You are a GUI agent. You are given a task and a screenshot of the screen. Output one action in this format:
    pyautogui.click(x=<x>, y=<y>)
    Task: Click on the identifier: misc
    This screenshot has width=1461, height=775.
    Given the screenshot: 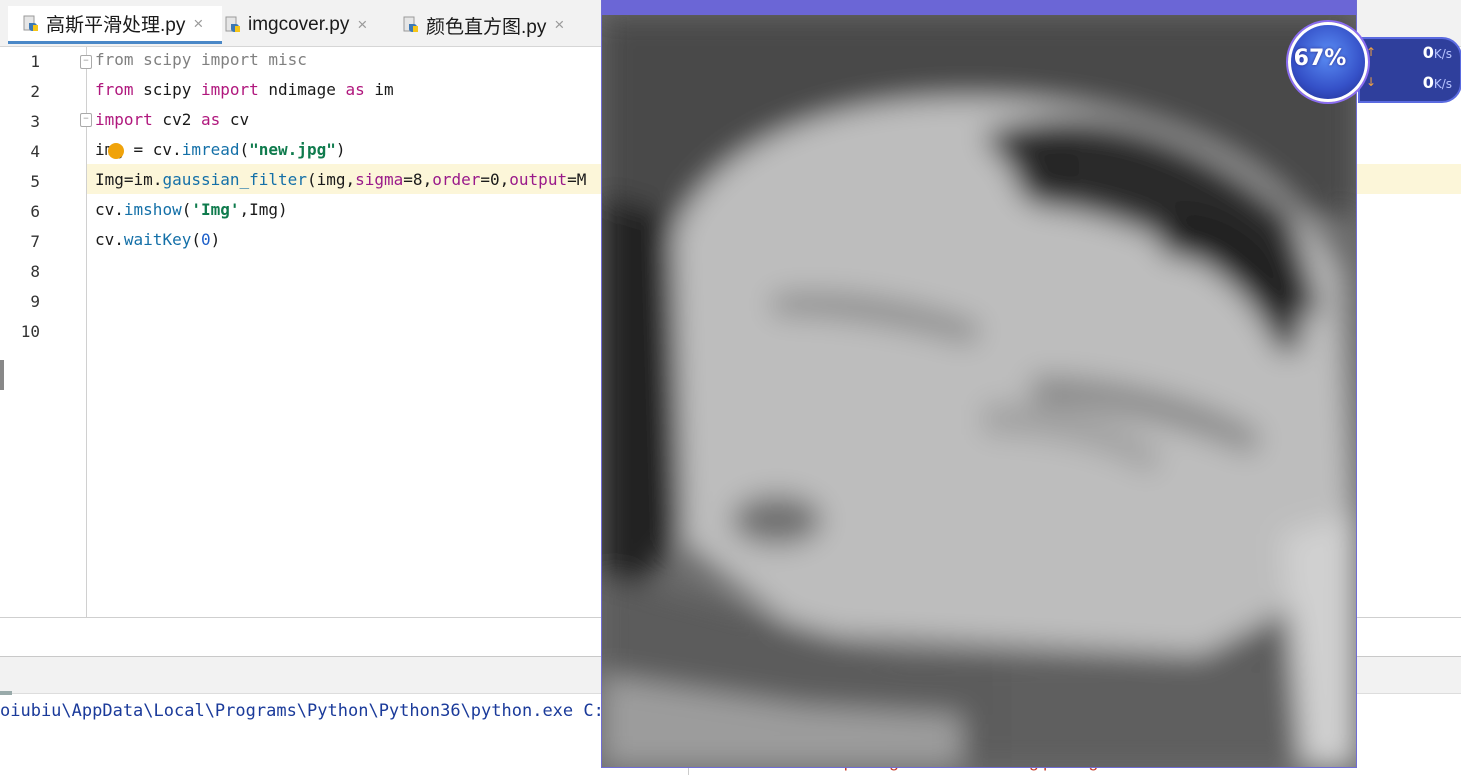 What is the action you would take?
    pyautogui.click(x=282, y=59)
    